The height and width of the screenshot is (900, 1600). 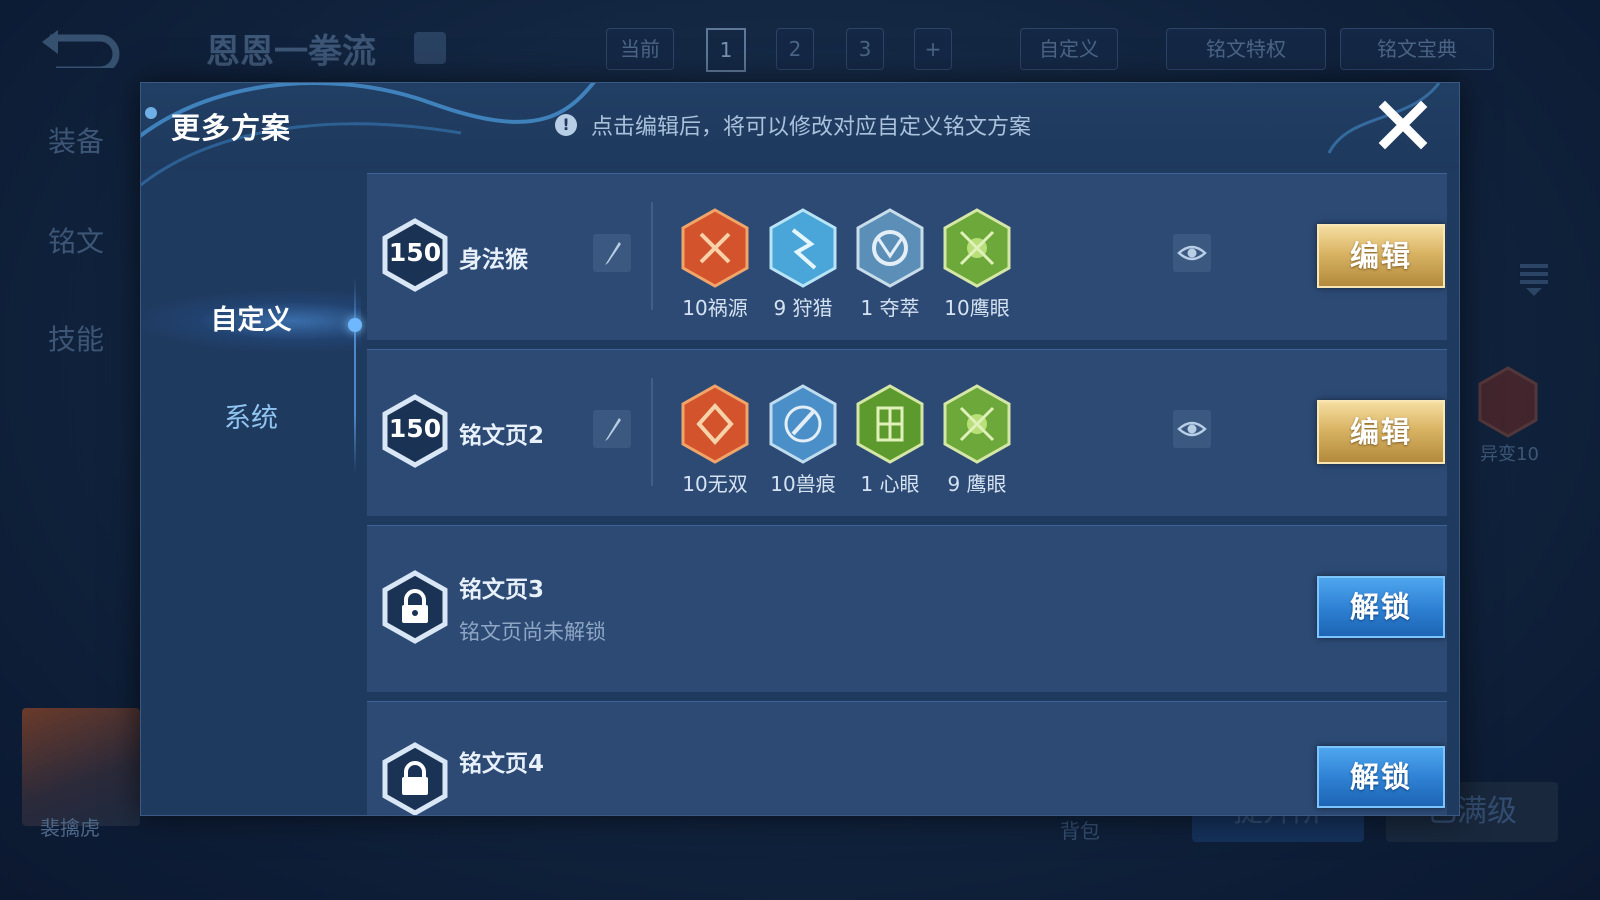 What do you see at coordinates (715, 308) in the screenshot?
I see `rune-label: 10祸源` at bounding box center [715, 308].